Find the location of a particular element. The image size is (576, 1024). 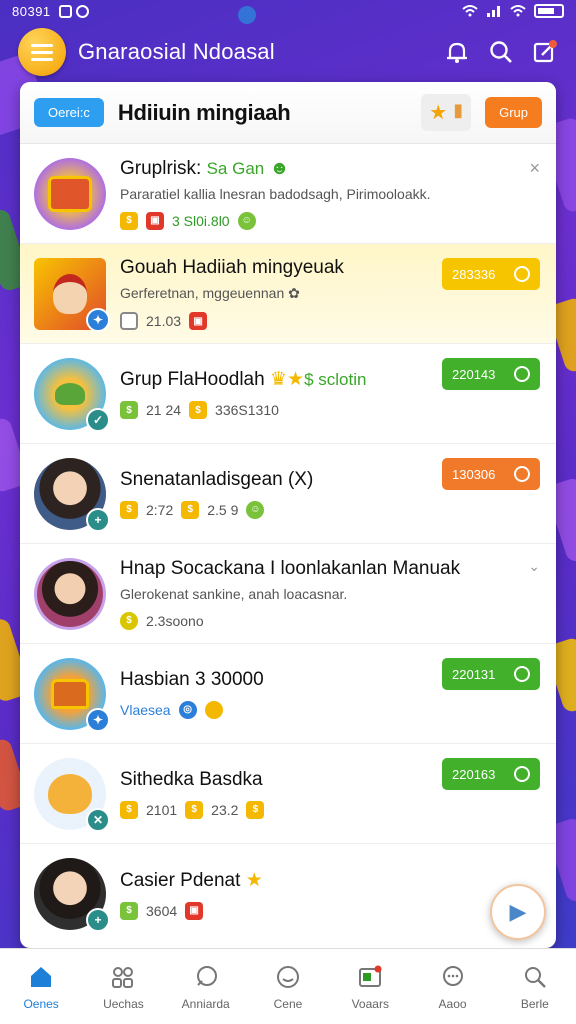

nav-item-media: Voaars is located at coordinates (370, 987).